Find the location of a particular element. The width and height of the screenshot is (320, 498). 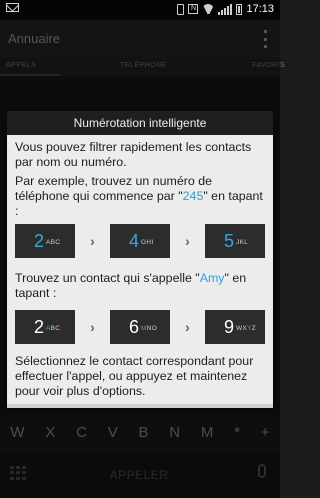

dialog-bottom-edge is located at coordinates (140, 406).